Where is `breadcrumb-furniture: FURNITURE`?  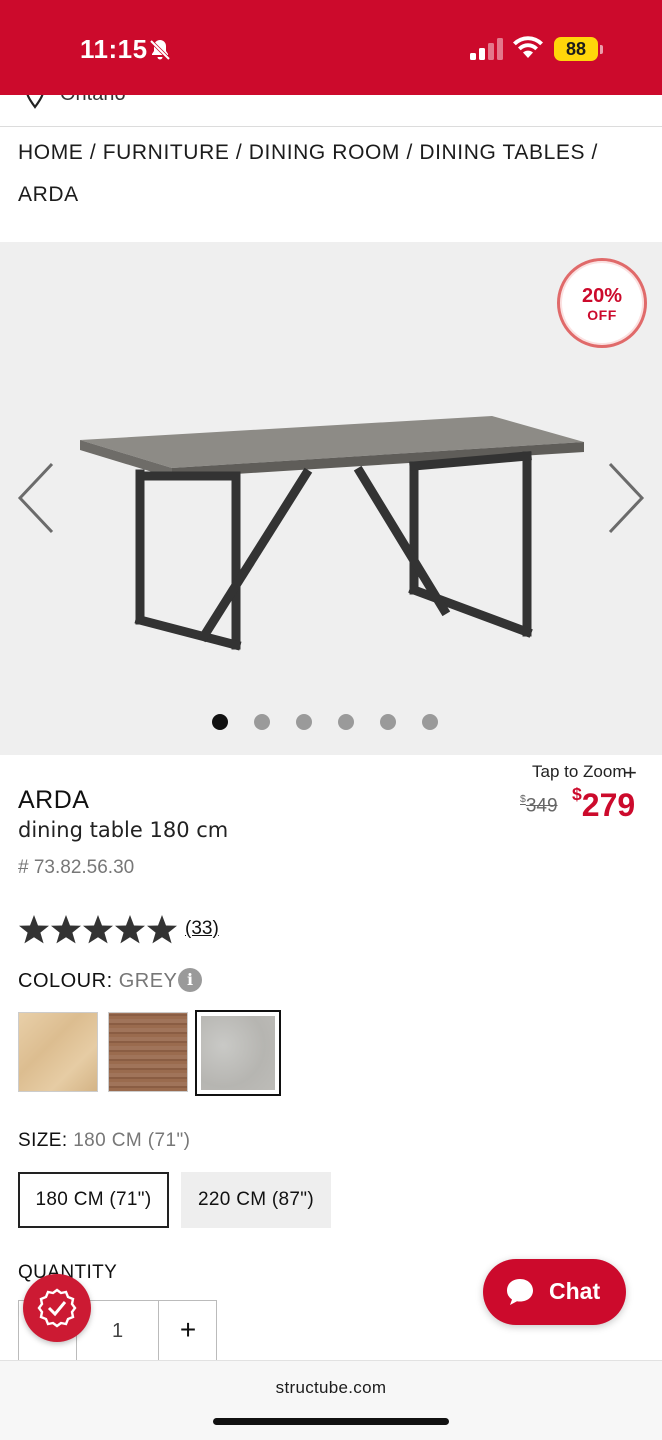
breadcrumb-furniture: FURNITURE is located at coordinates (166, 152).